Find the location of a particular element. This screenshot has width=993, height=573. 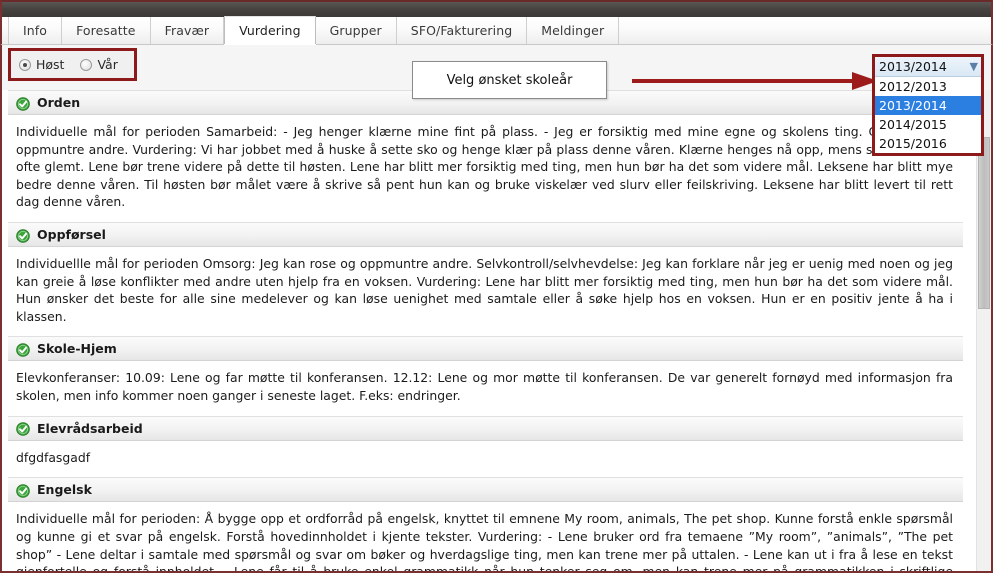

assessment-section-body: dfgdfasgadf is located at coordinates (485, 458).